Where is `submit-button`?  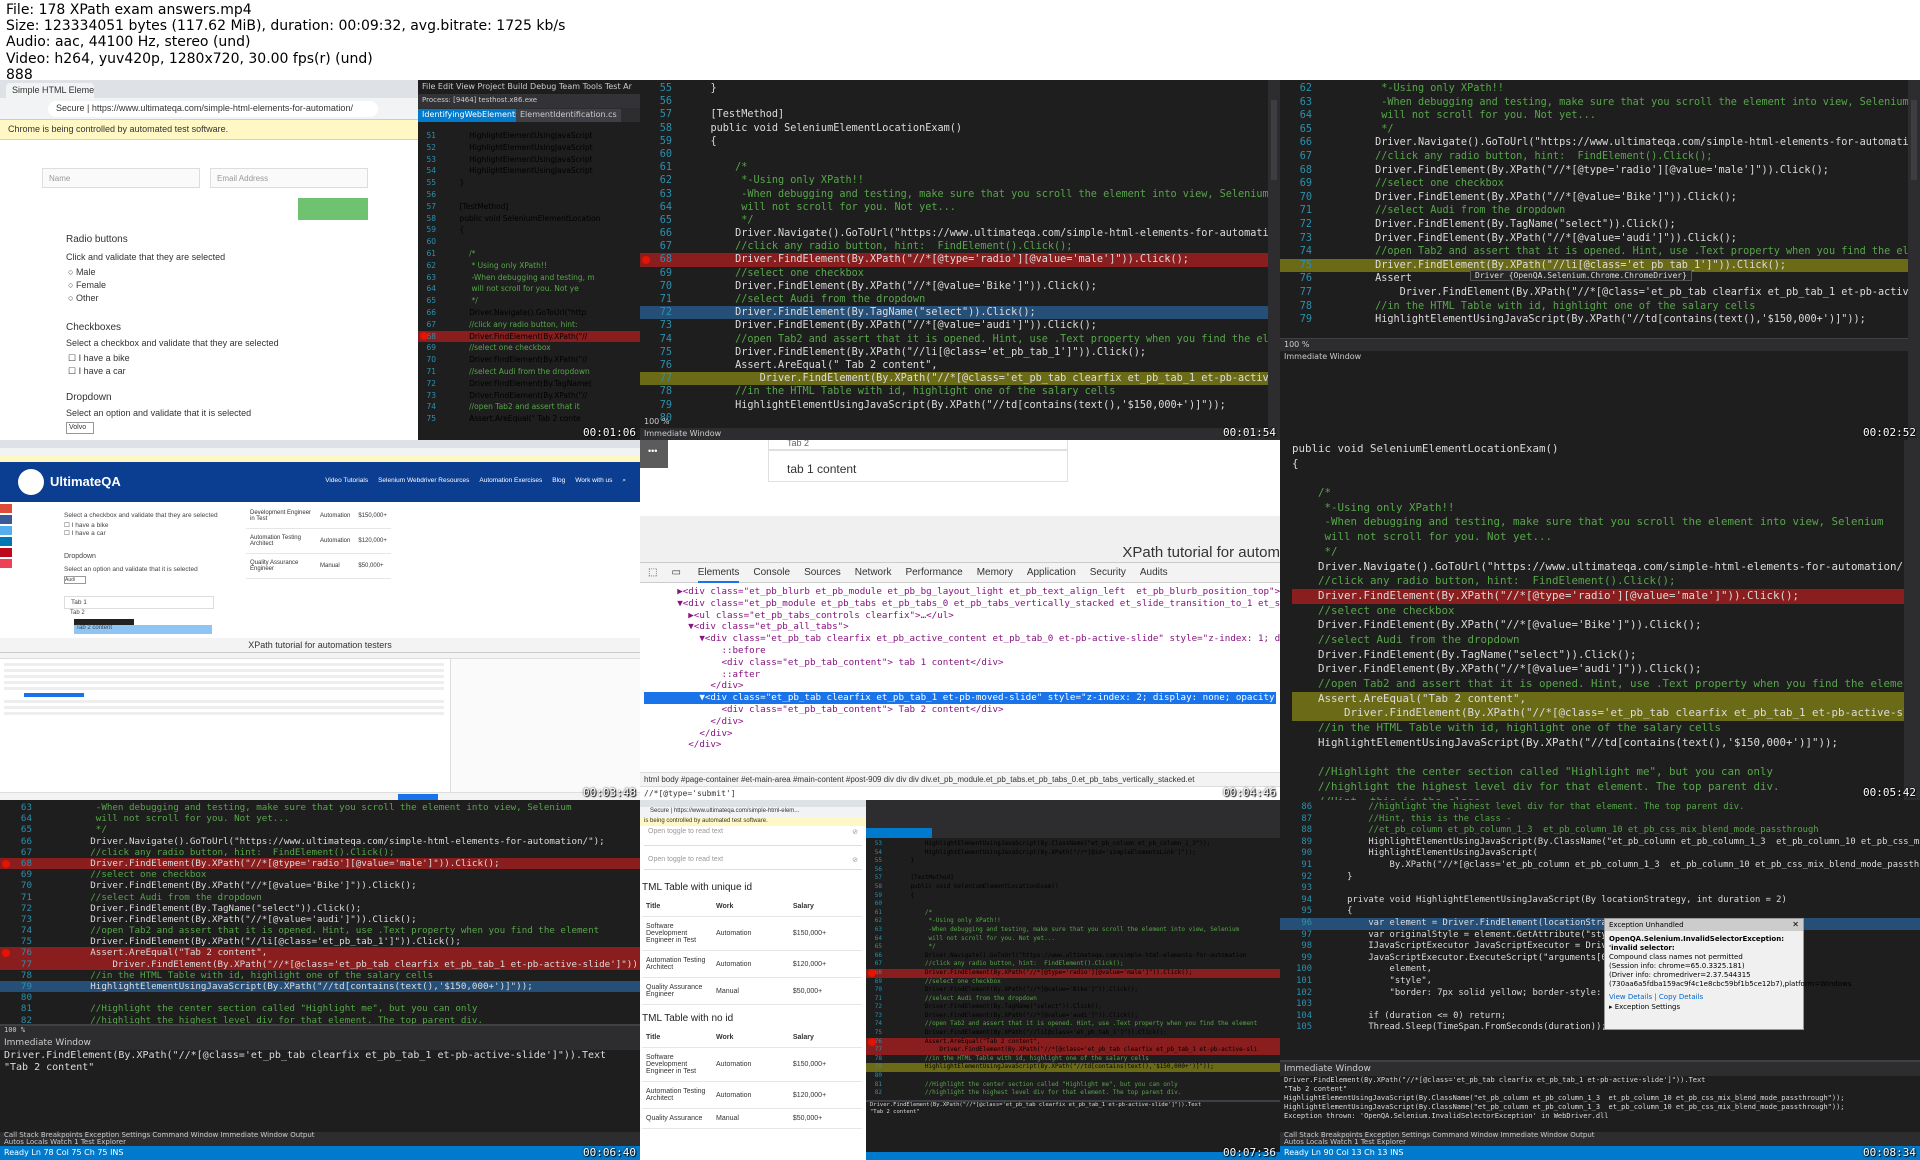
submit-button is located at coordinates (333, 209).